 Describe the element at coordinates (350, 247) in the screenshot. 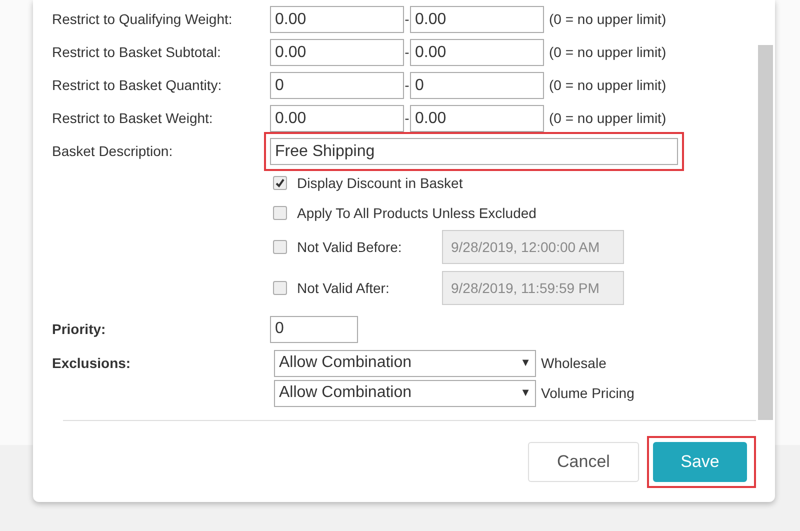

I see `checkbox-label: Not Valid Before:` at that location.